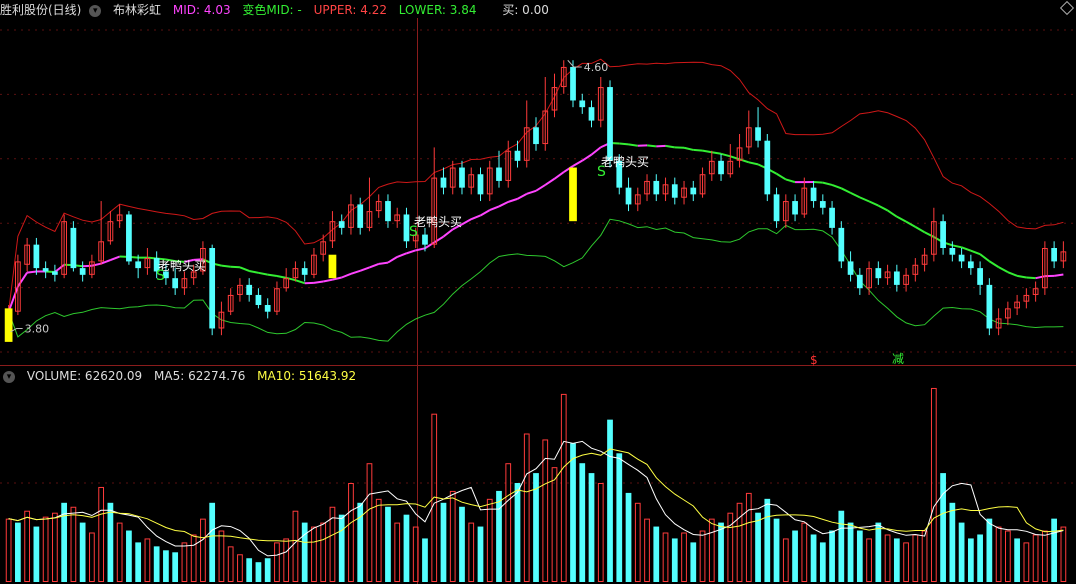 Image resolution: width=1076 pixels, height=584 pixels. What do you see at coordinates (160, 276) in the screenshot?
I see `s-marker: S` at bounding box center [160, 276].